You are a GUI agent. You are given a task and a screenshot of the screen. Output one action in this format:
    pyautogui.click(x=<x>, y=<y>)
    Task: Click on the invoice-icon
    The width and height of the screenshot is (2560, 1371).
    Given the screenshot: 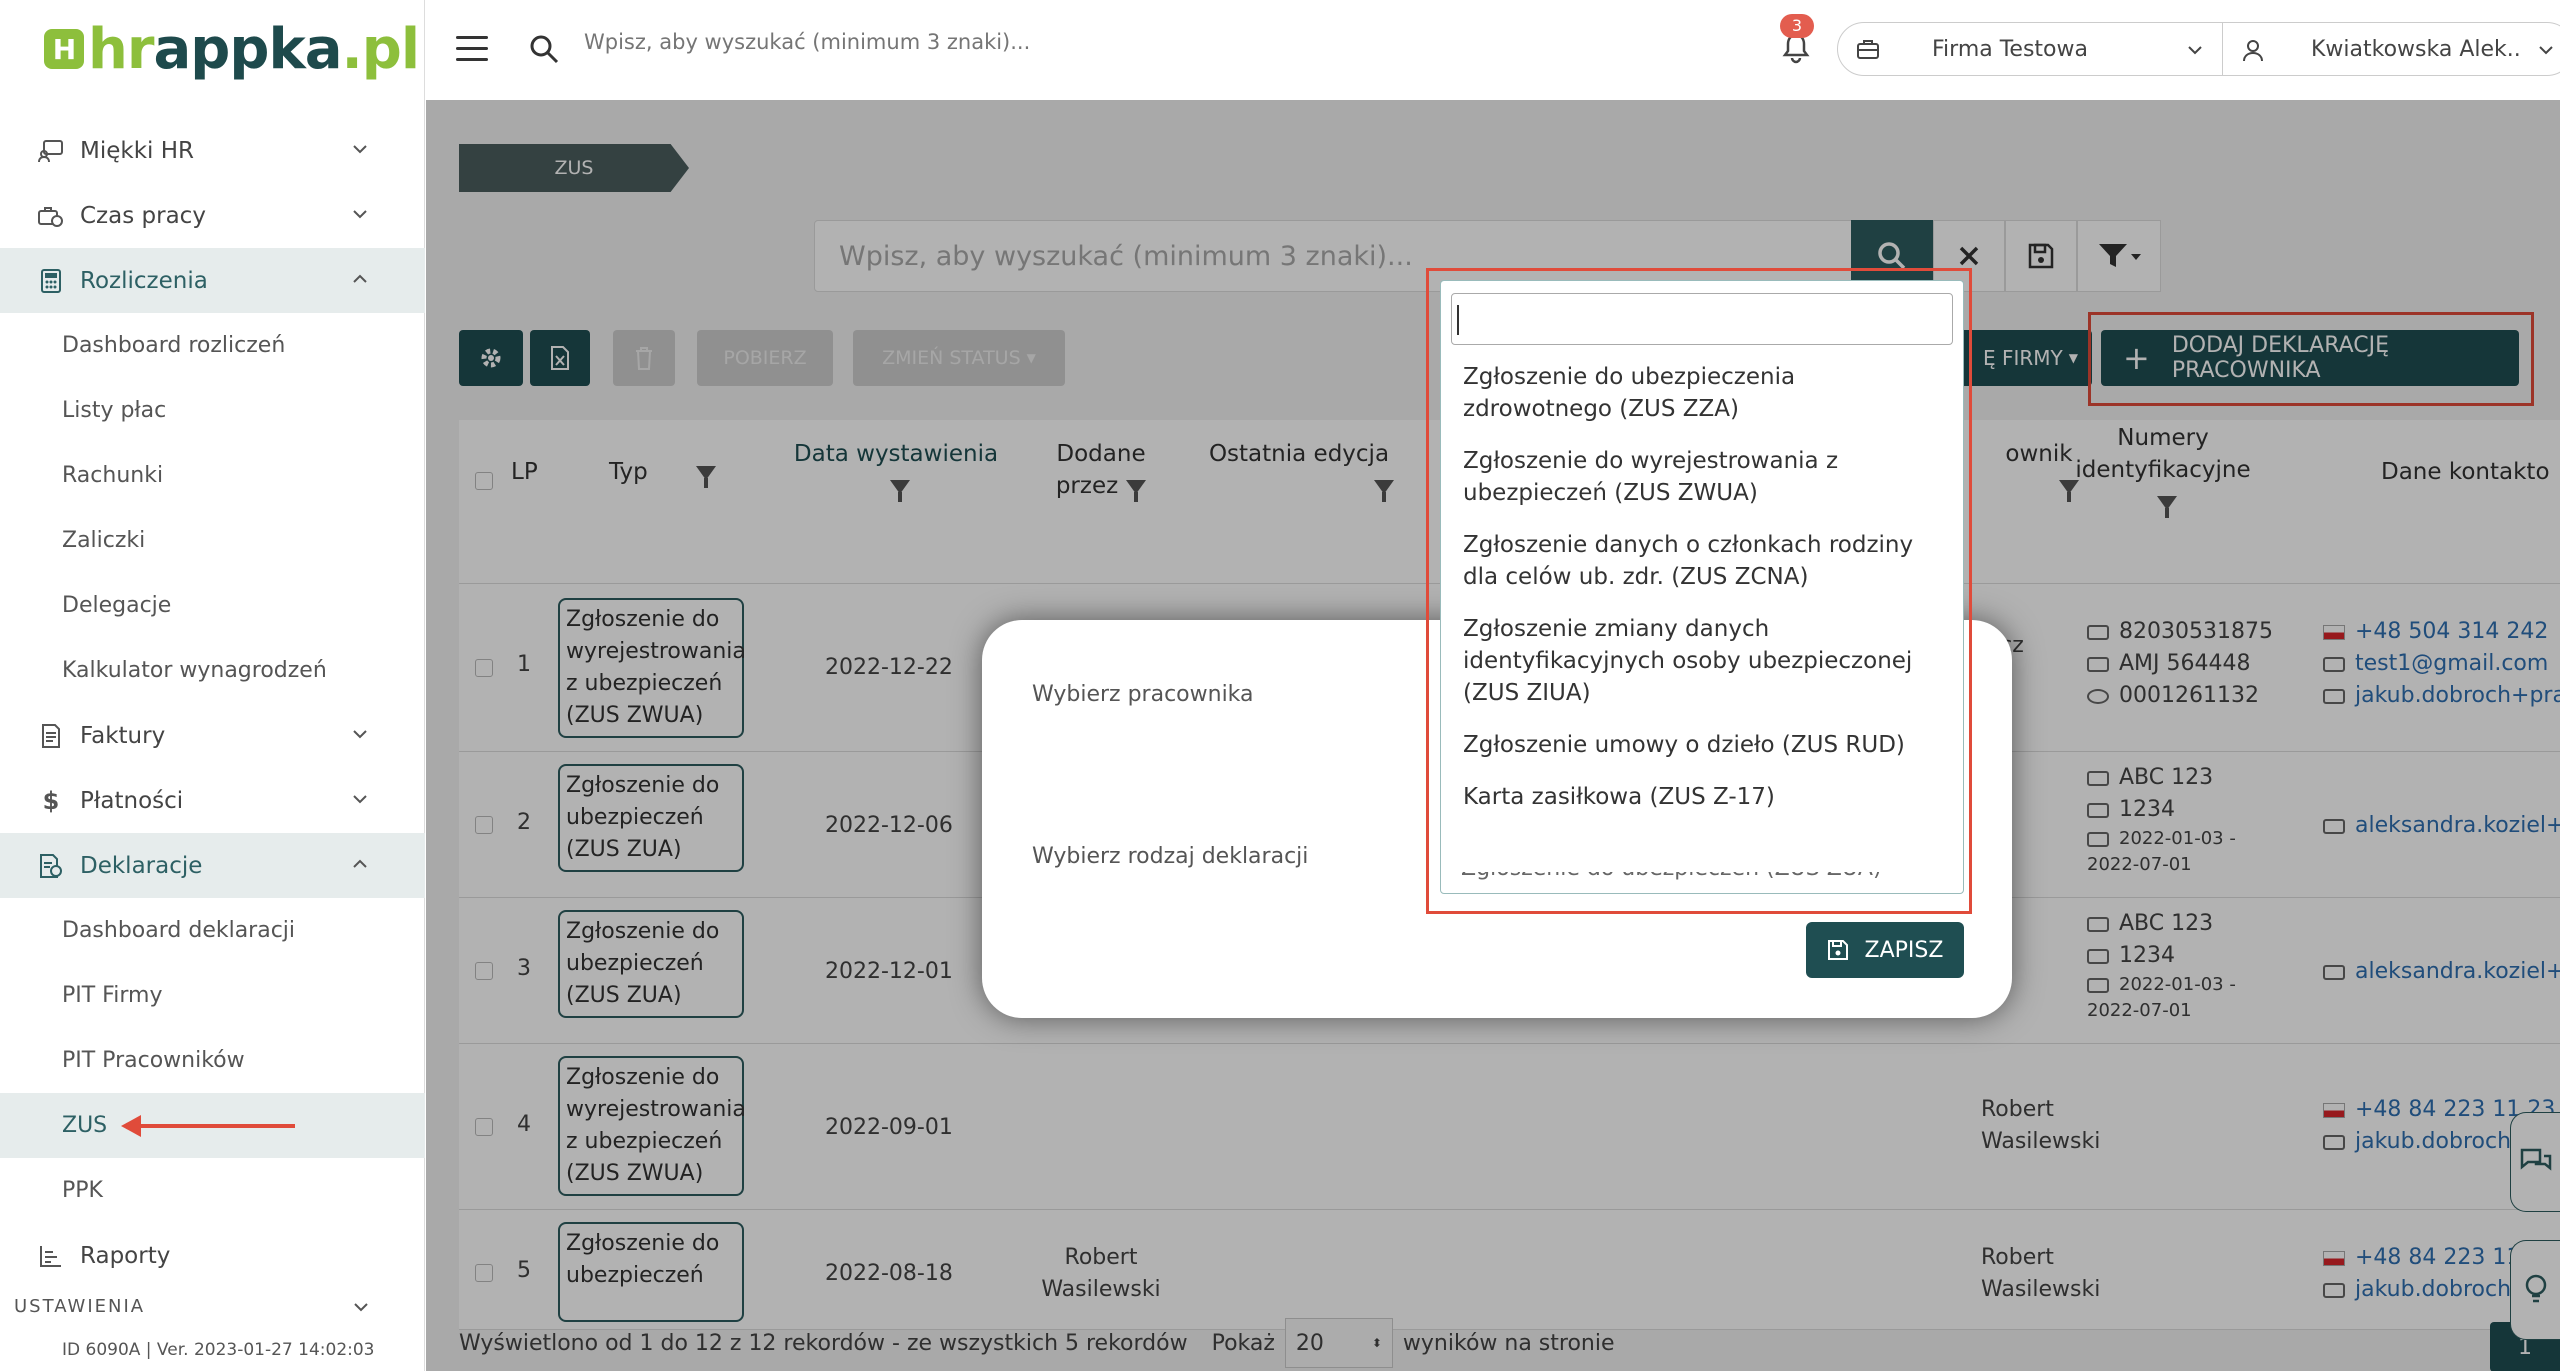 What is the action you would take?
    pyautogui.click(x=51, y=736)
    